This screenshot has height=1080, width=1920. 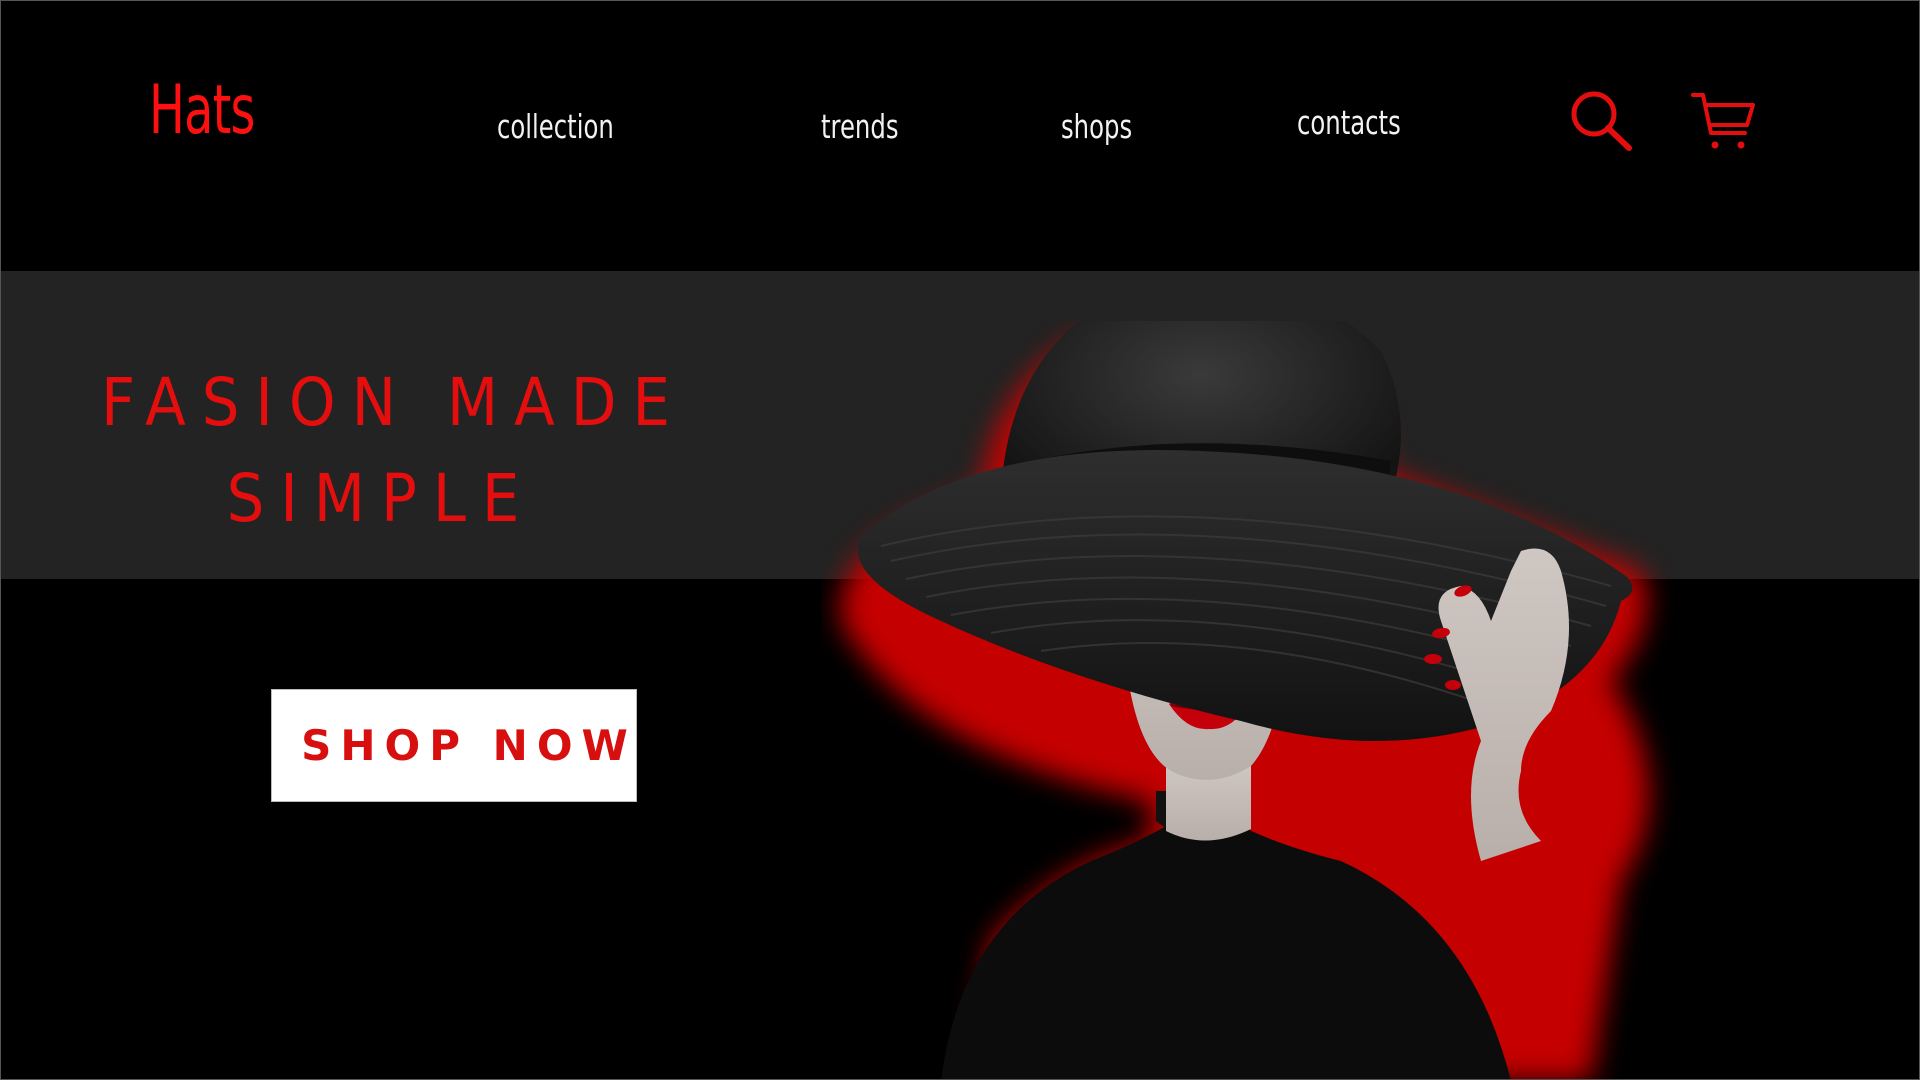 I want to click on nav-link-trends: trends, so click(x=860, y=126).